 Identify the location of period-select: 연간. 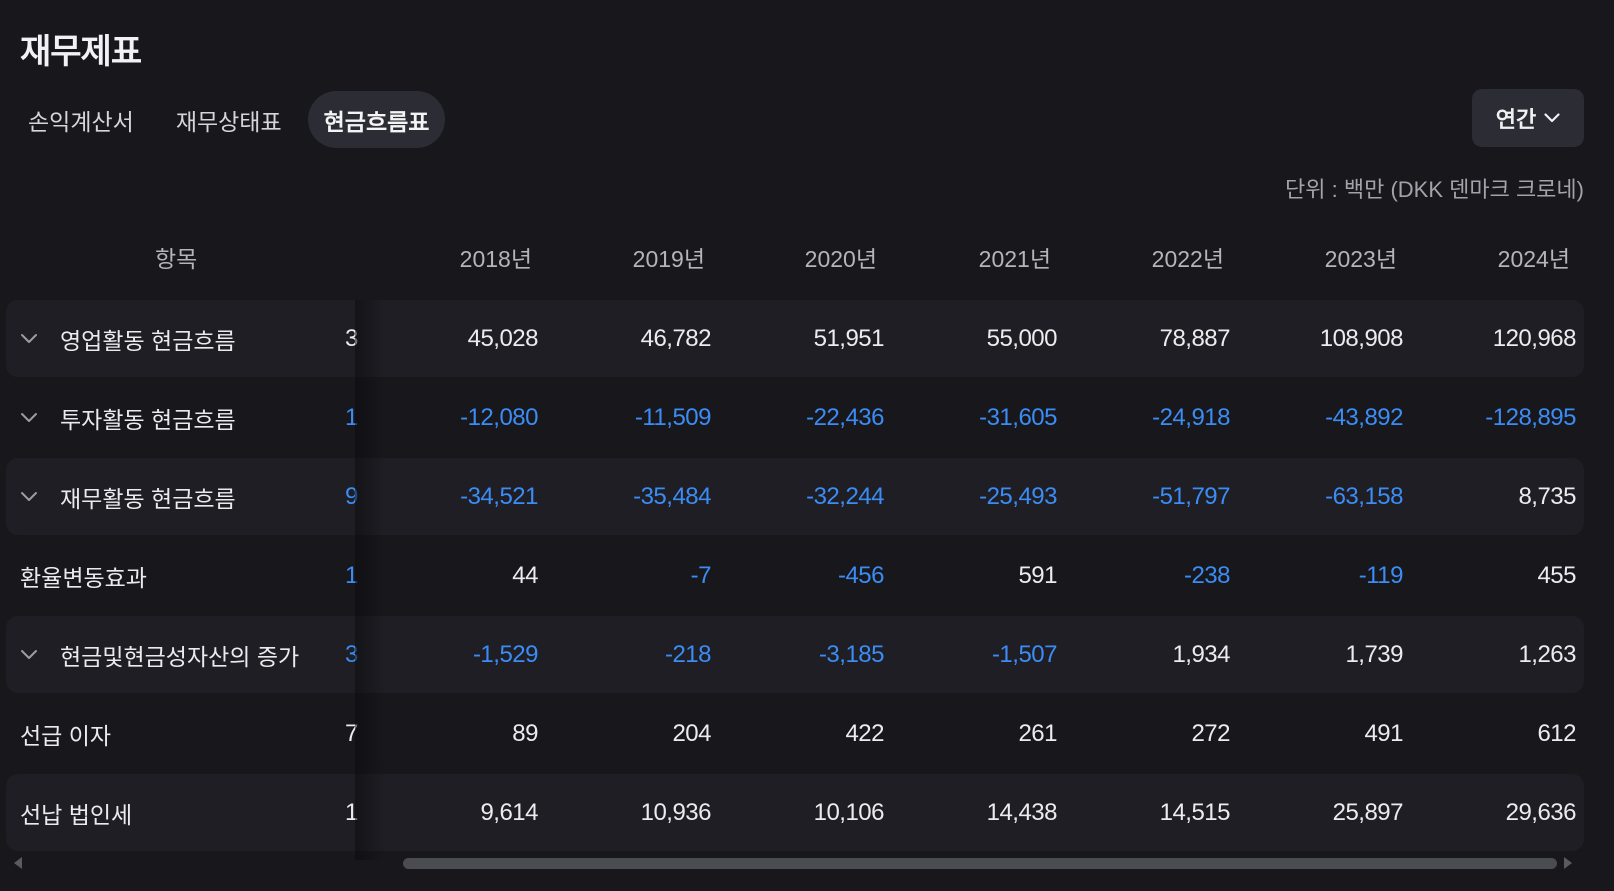
(1528, 118).